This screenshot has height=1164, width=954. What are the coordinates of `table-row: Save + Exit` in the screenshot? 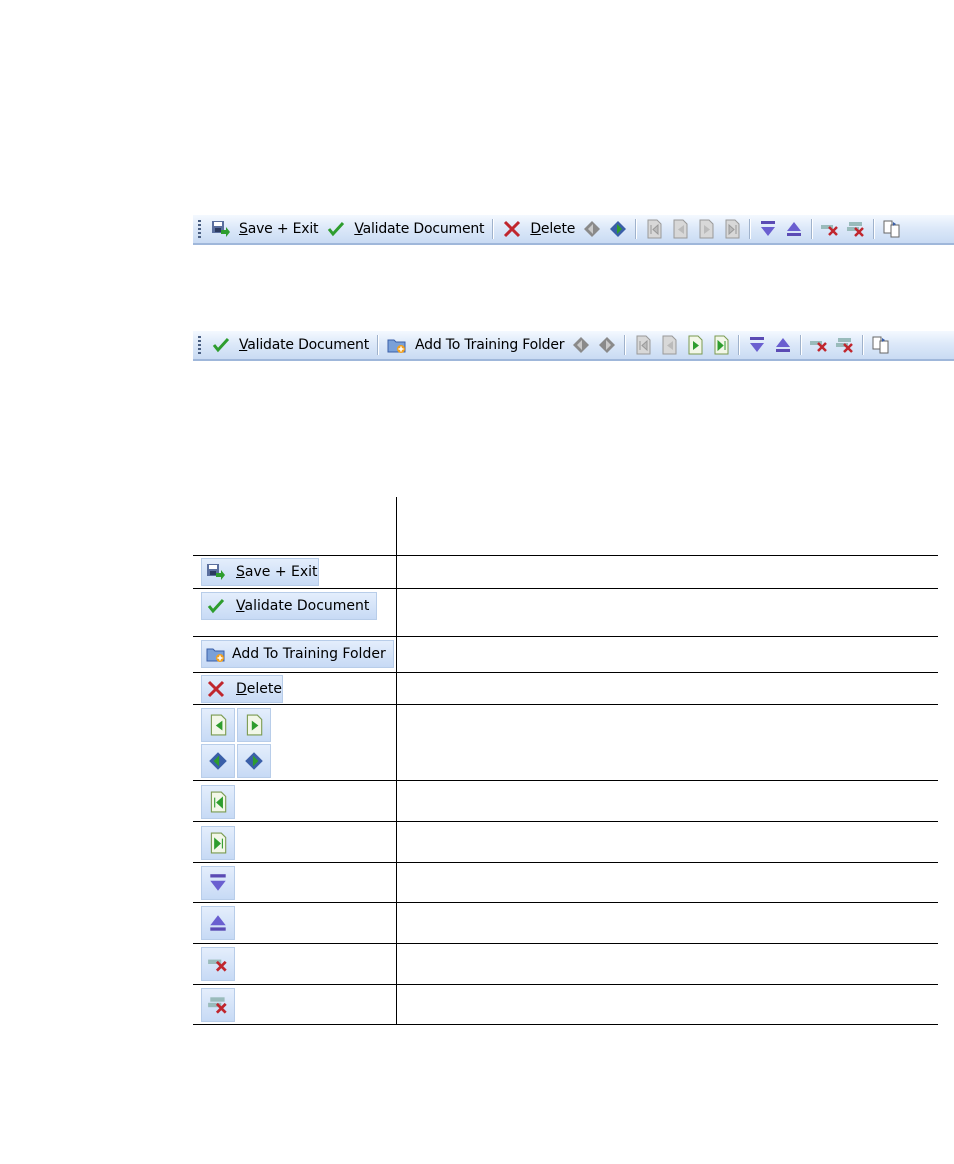 It's located at (565, 572).